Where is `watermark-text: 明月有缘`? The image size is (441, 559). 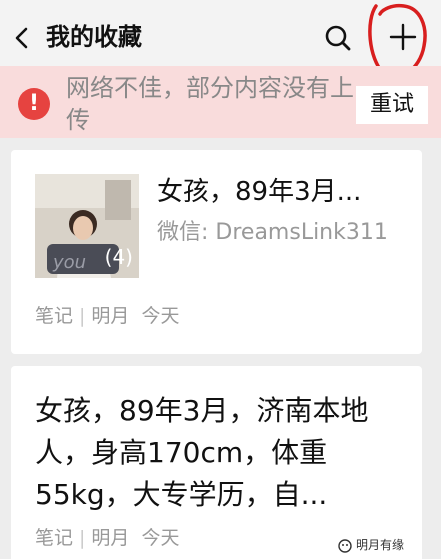 watermark-text: 明月有缘 is located at coordinates (380, 545).